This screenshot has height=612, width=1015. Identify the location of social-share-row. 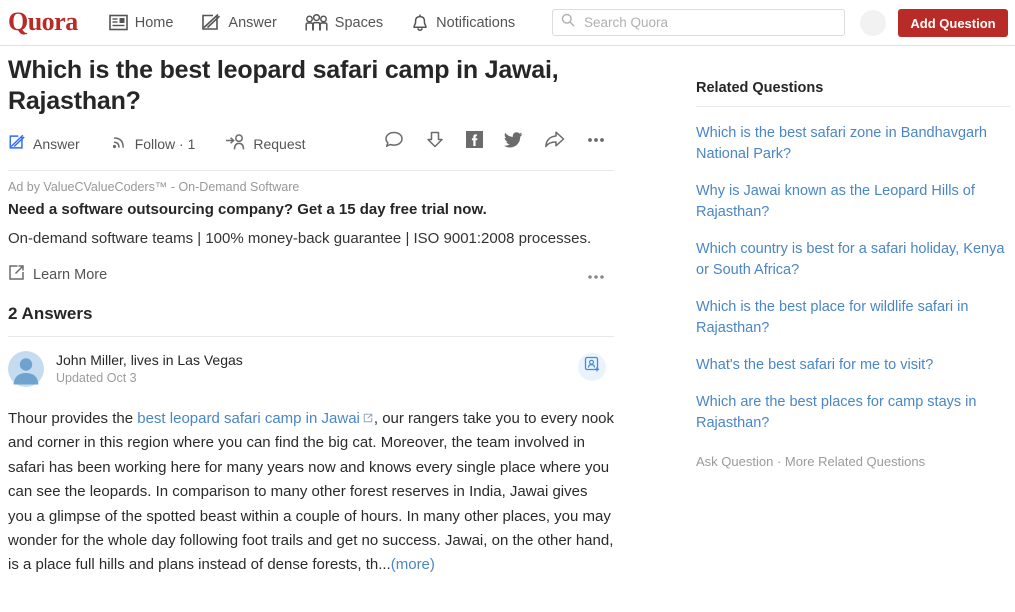
(495, 139).